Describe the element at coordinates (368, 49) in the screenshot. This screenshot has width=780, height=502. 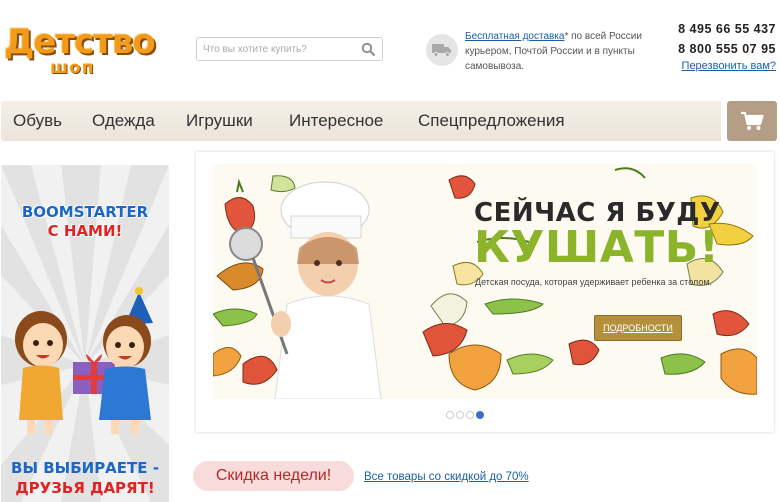
I see `search-icon` at that location.